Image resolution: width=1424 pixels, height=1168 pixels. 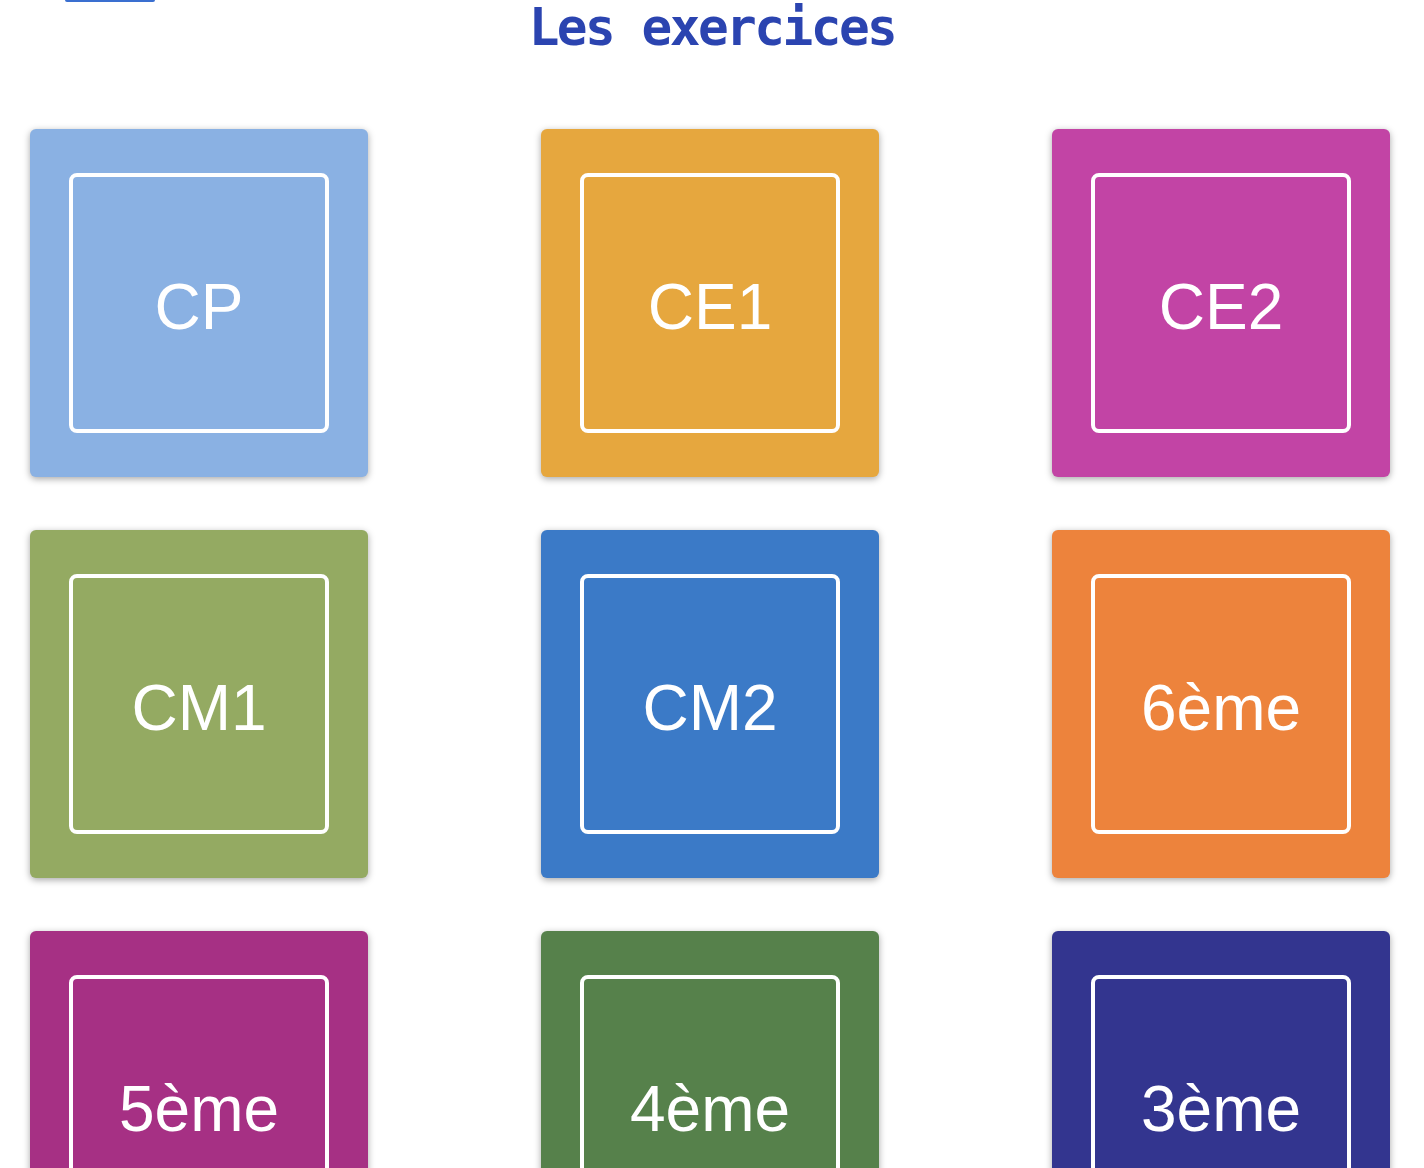 I want to click on level-tile: 5ème, so click(x=199, y=1049).